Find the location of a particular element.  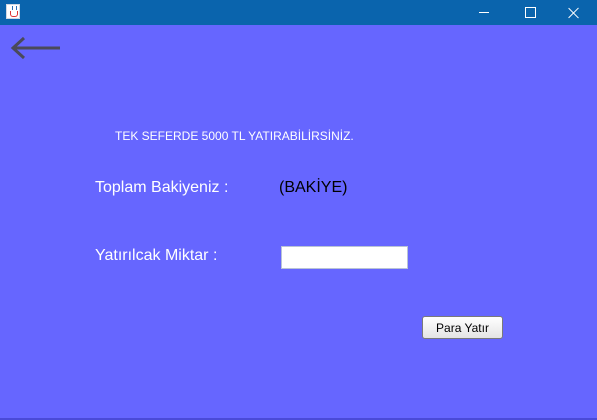

java-cup-icon is located at coordinates (13, 11).